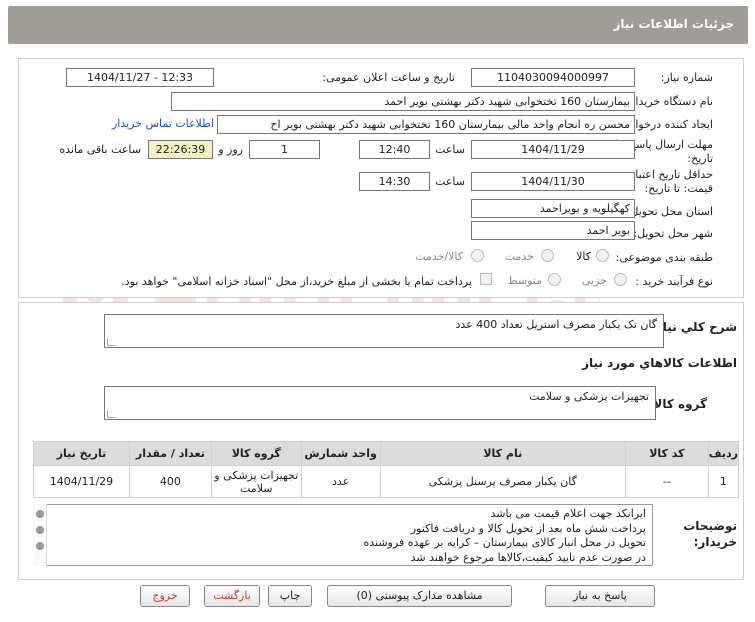 The width and height of the screenshot is (755, 622). I want to click on col-quantity: تعداد / مقدار, so click(170, 453).